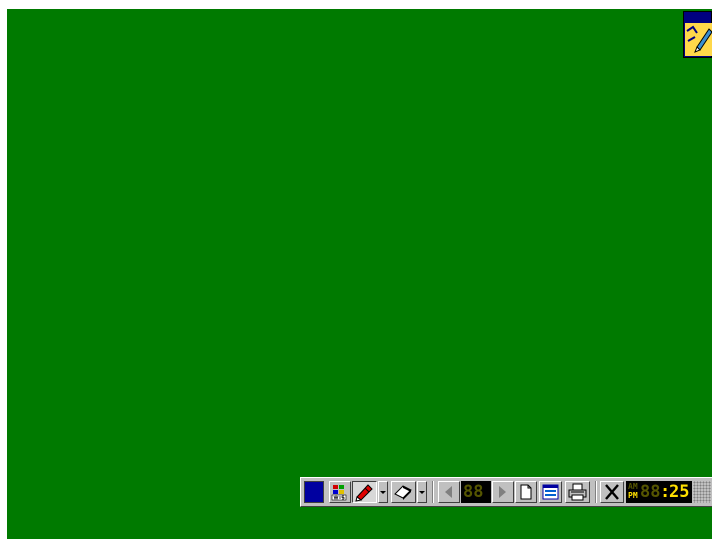  I want to click on palette-icon, so click(340, 492).